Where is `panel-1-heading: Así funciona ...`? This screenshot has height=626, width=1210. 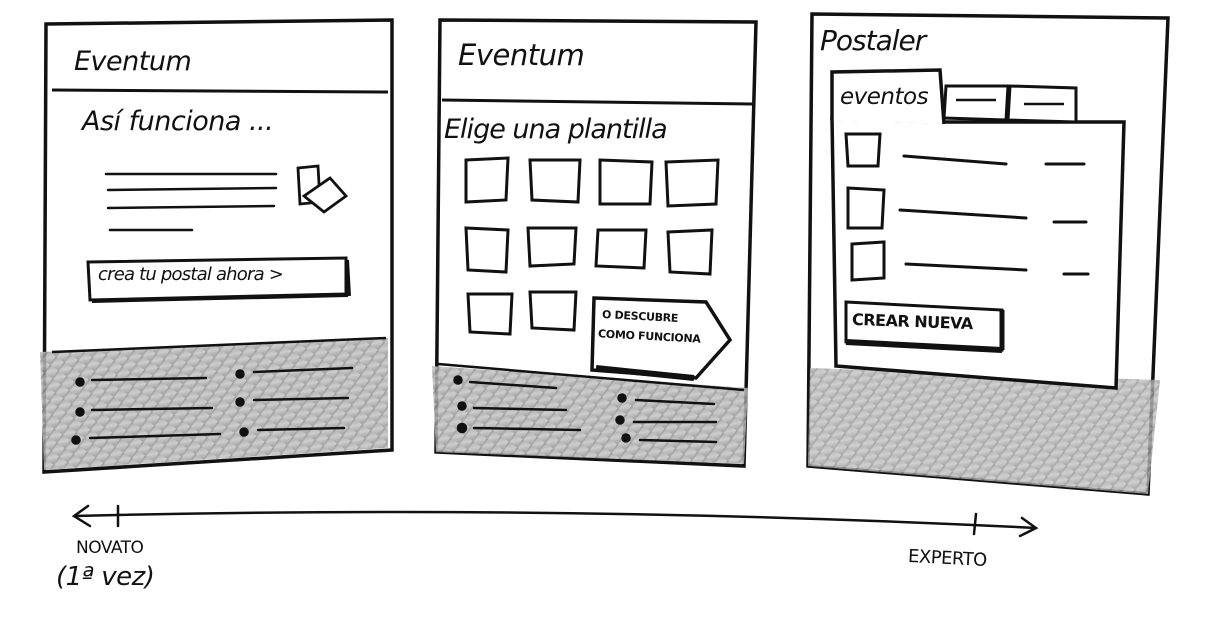 panel-1-heading: Así funciona ... is located at coordinates (178, 121).